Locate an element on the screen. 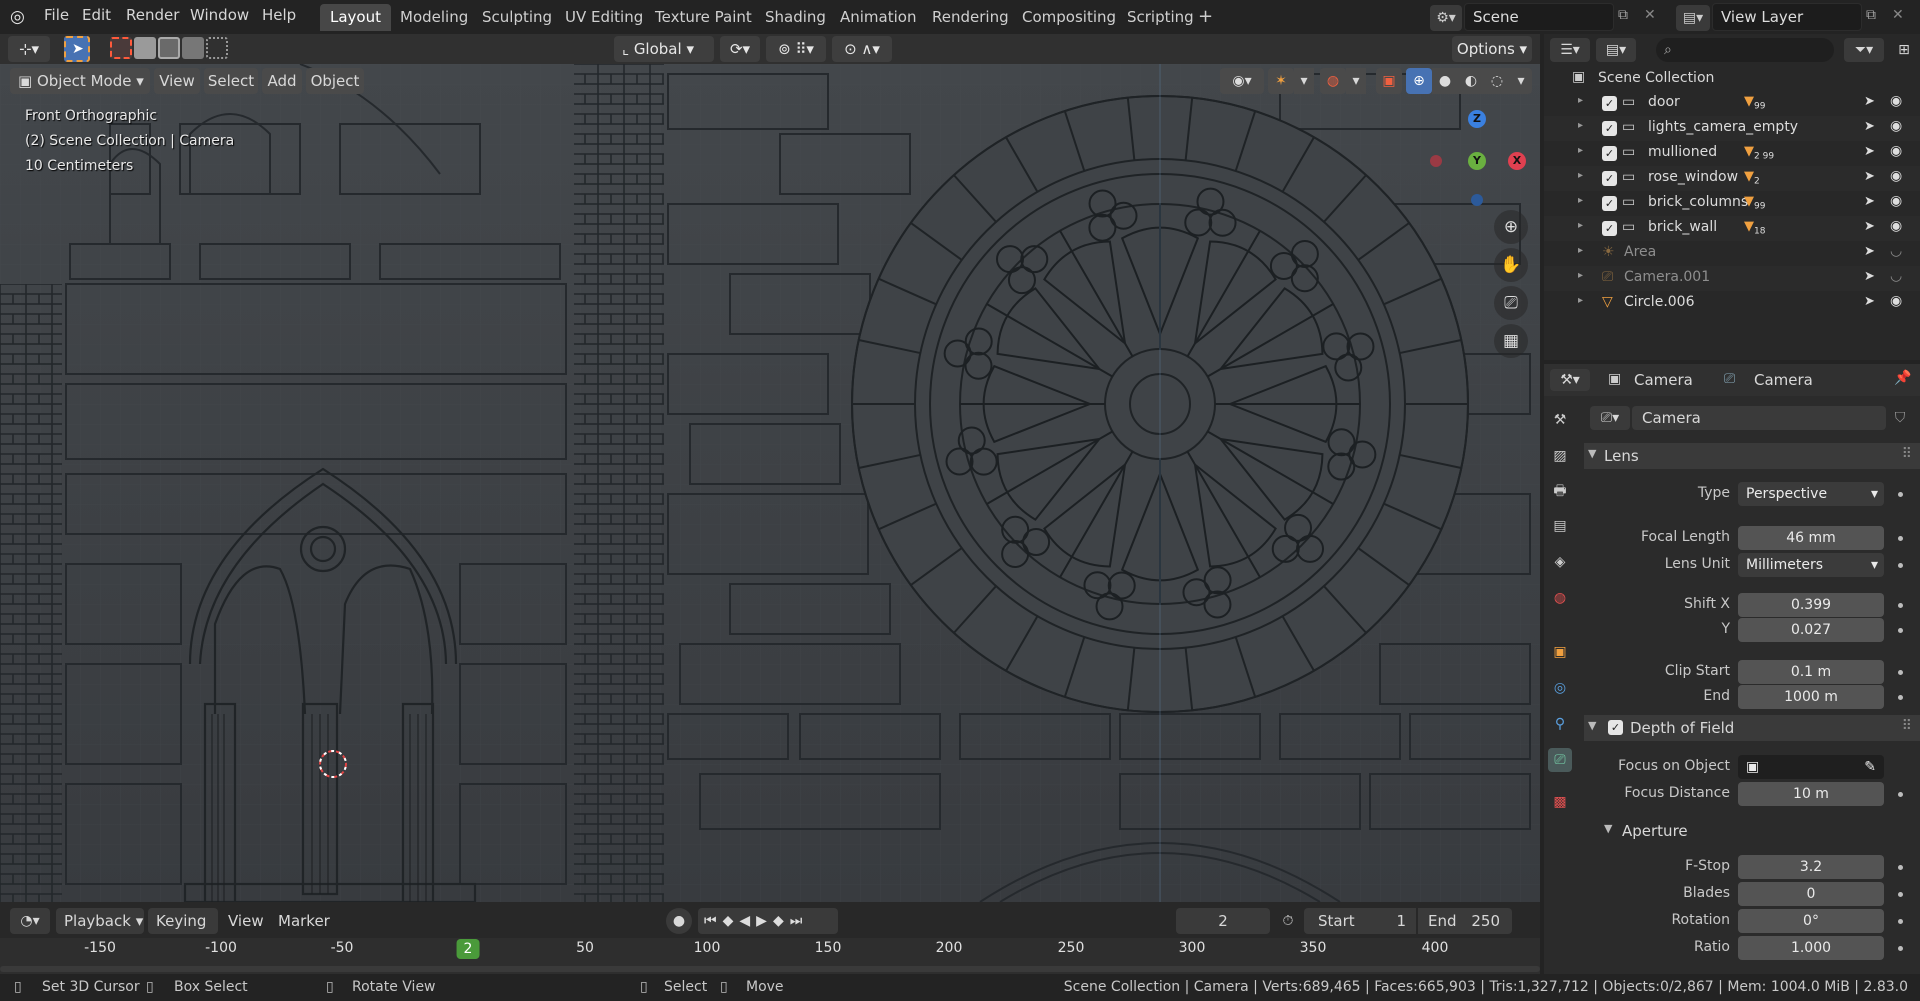 This screenshot has width=1920, height=1001. shift-y-field: 0.027 is located at coordinates (1811, 630).